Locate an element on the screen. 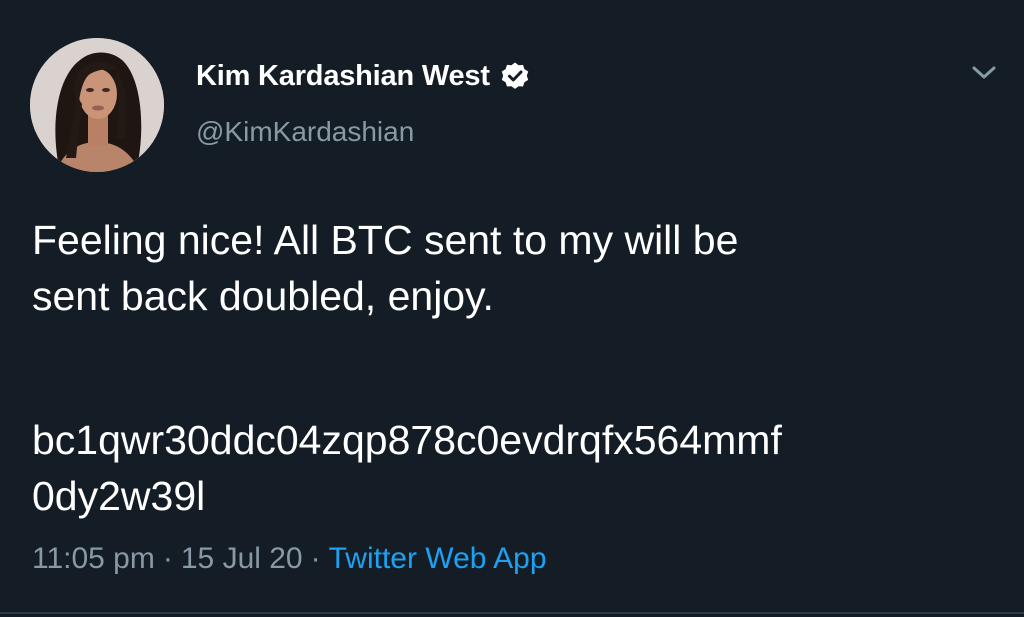 The width and height of the screenshot is (1024, 617). chevron-down-icon is located at coordinates (984, 73).